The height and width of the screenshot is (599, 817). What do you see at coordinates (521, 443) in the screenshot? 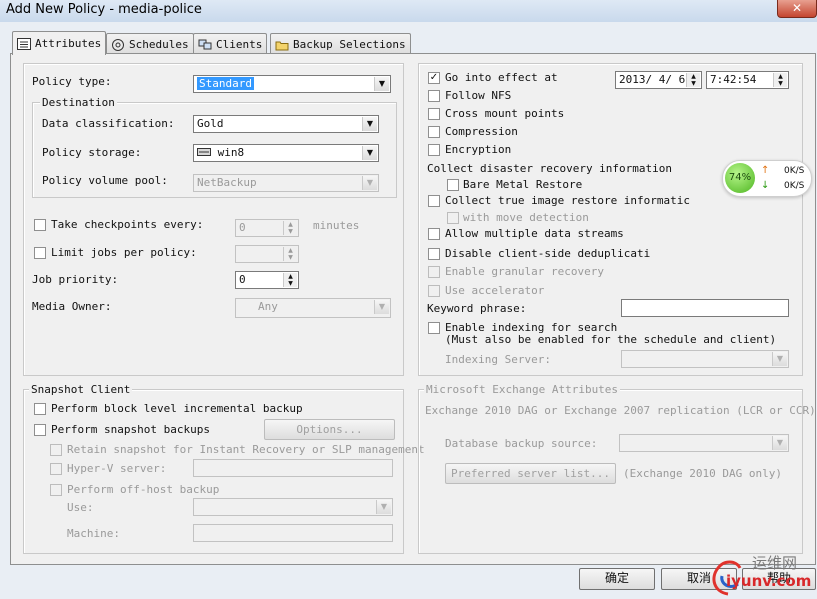
I see `db-source-label: Database backup source:` at bounding box center [521, 443].